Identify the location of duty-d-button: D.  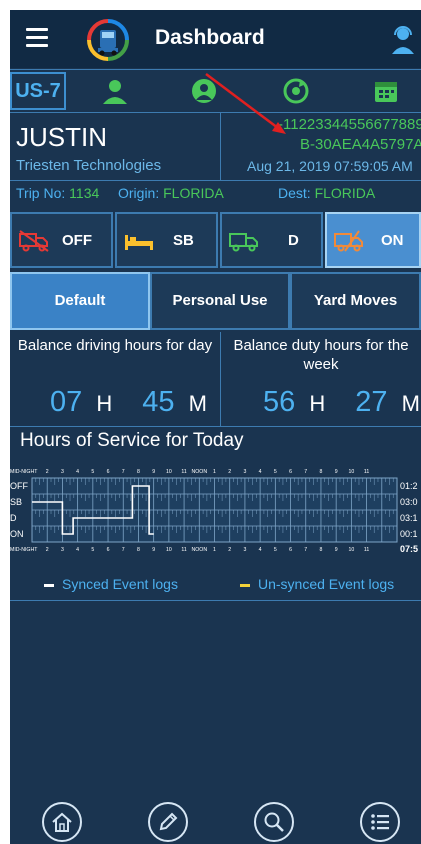
(271, 240).